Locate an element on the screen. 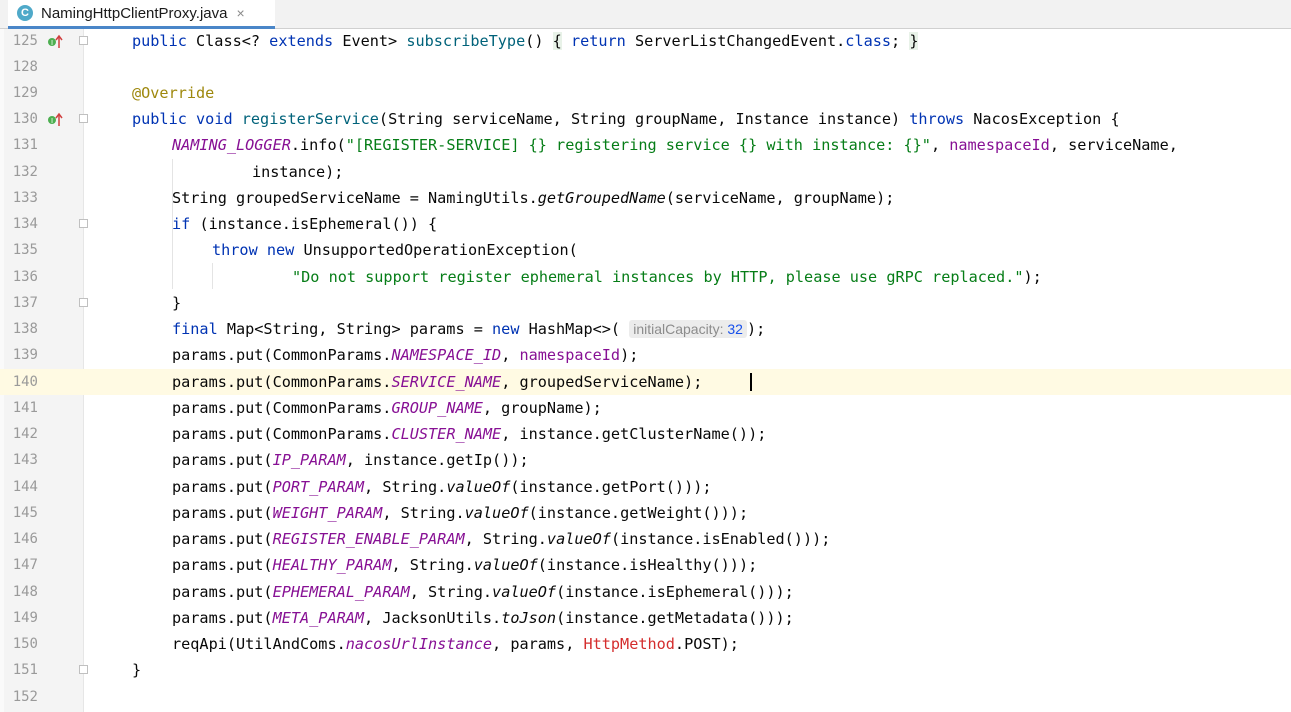 The height and width of the screenshot is (712, 1291). editor-tab-bar: C NamingHttpClientProxy.java × is located at coordinates (645, 14).